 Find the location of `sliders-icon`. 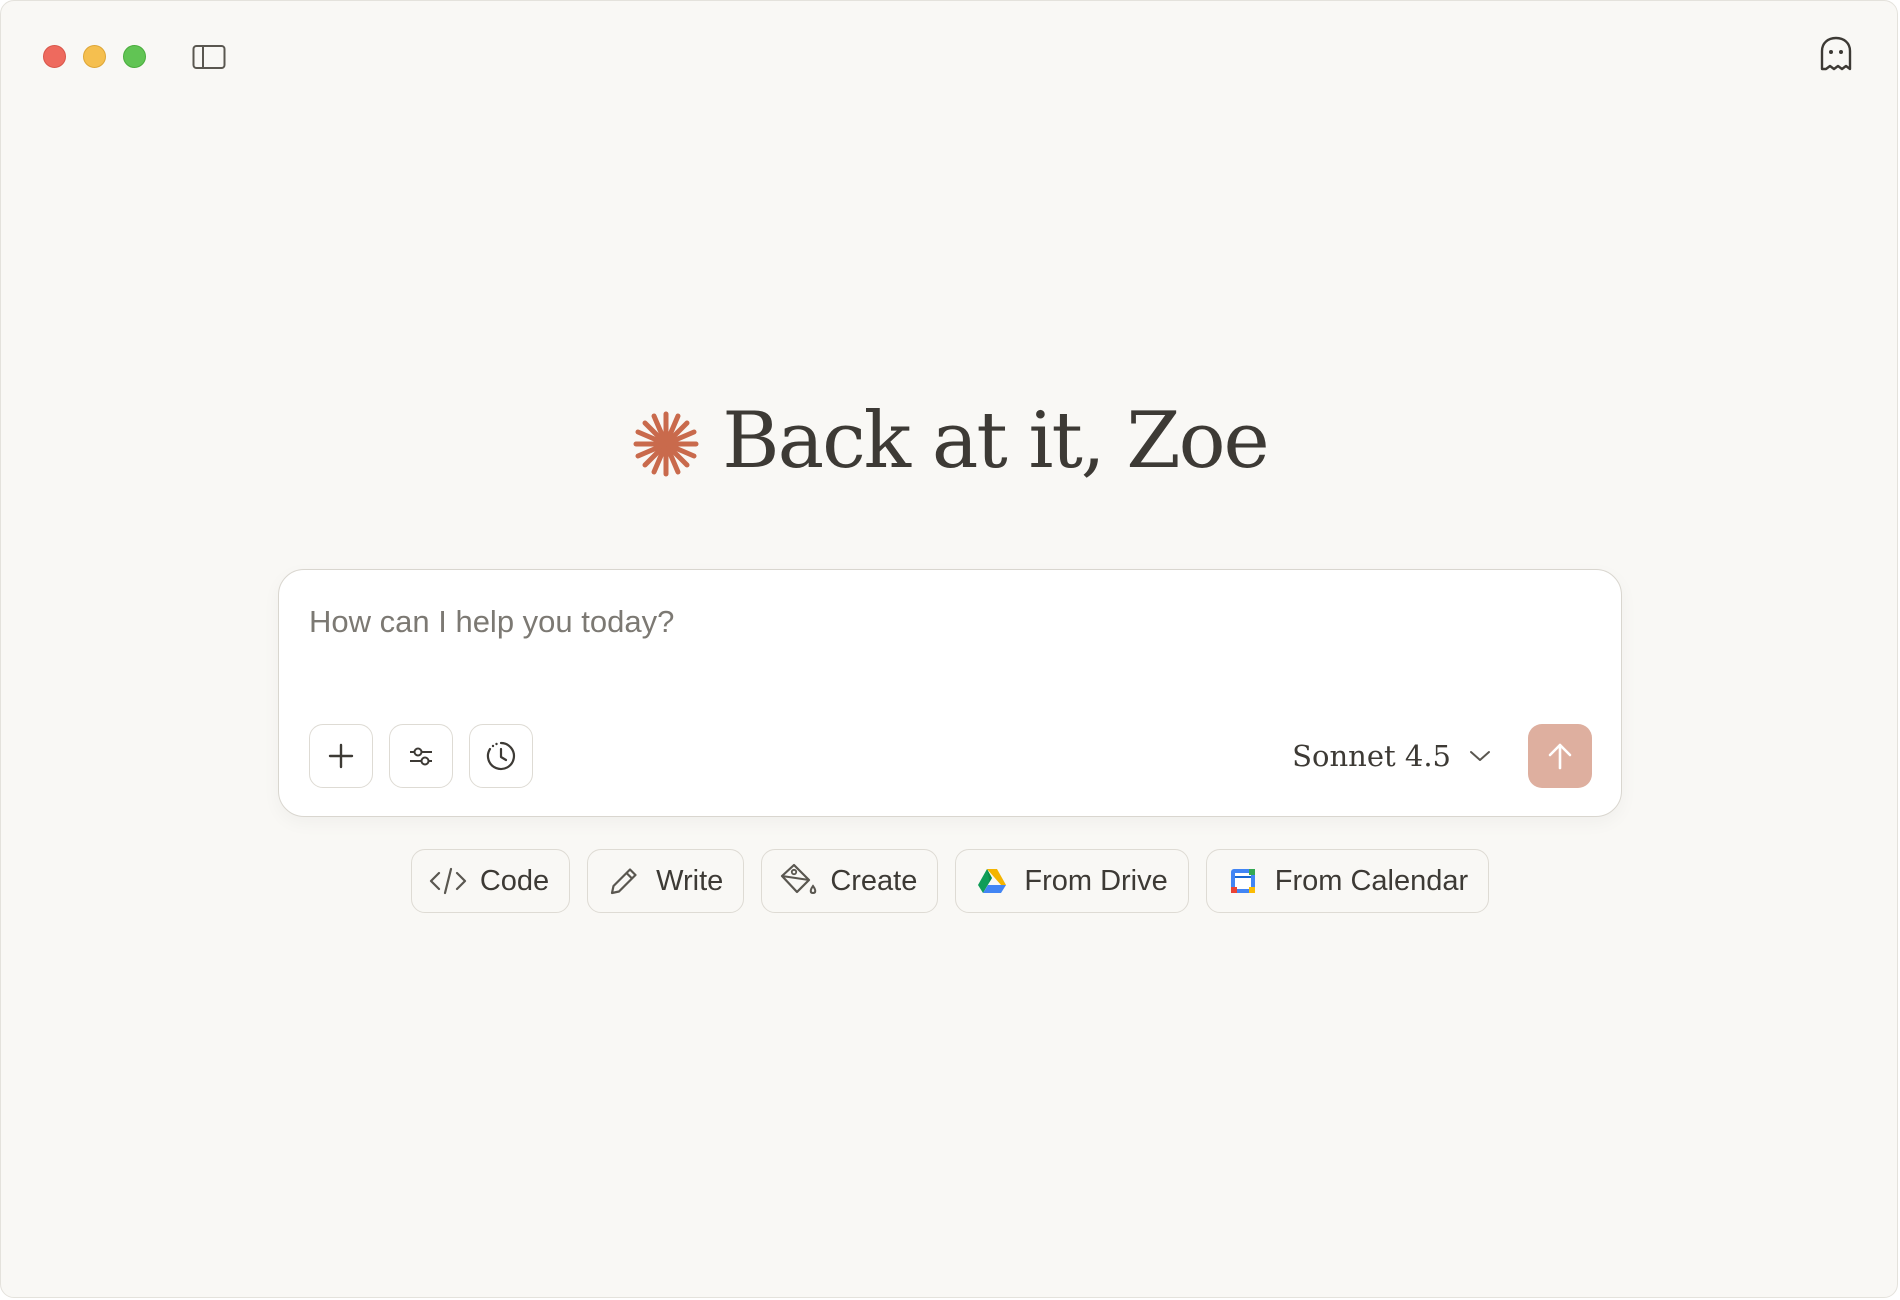

sliders-icon is located at coordinates (421, 756).